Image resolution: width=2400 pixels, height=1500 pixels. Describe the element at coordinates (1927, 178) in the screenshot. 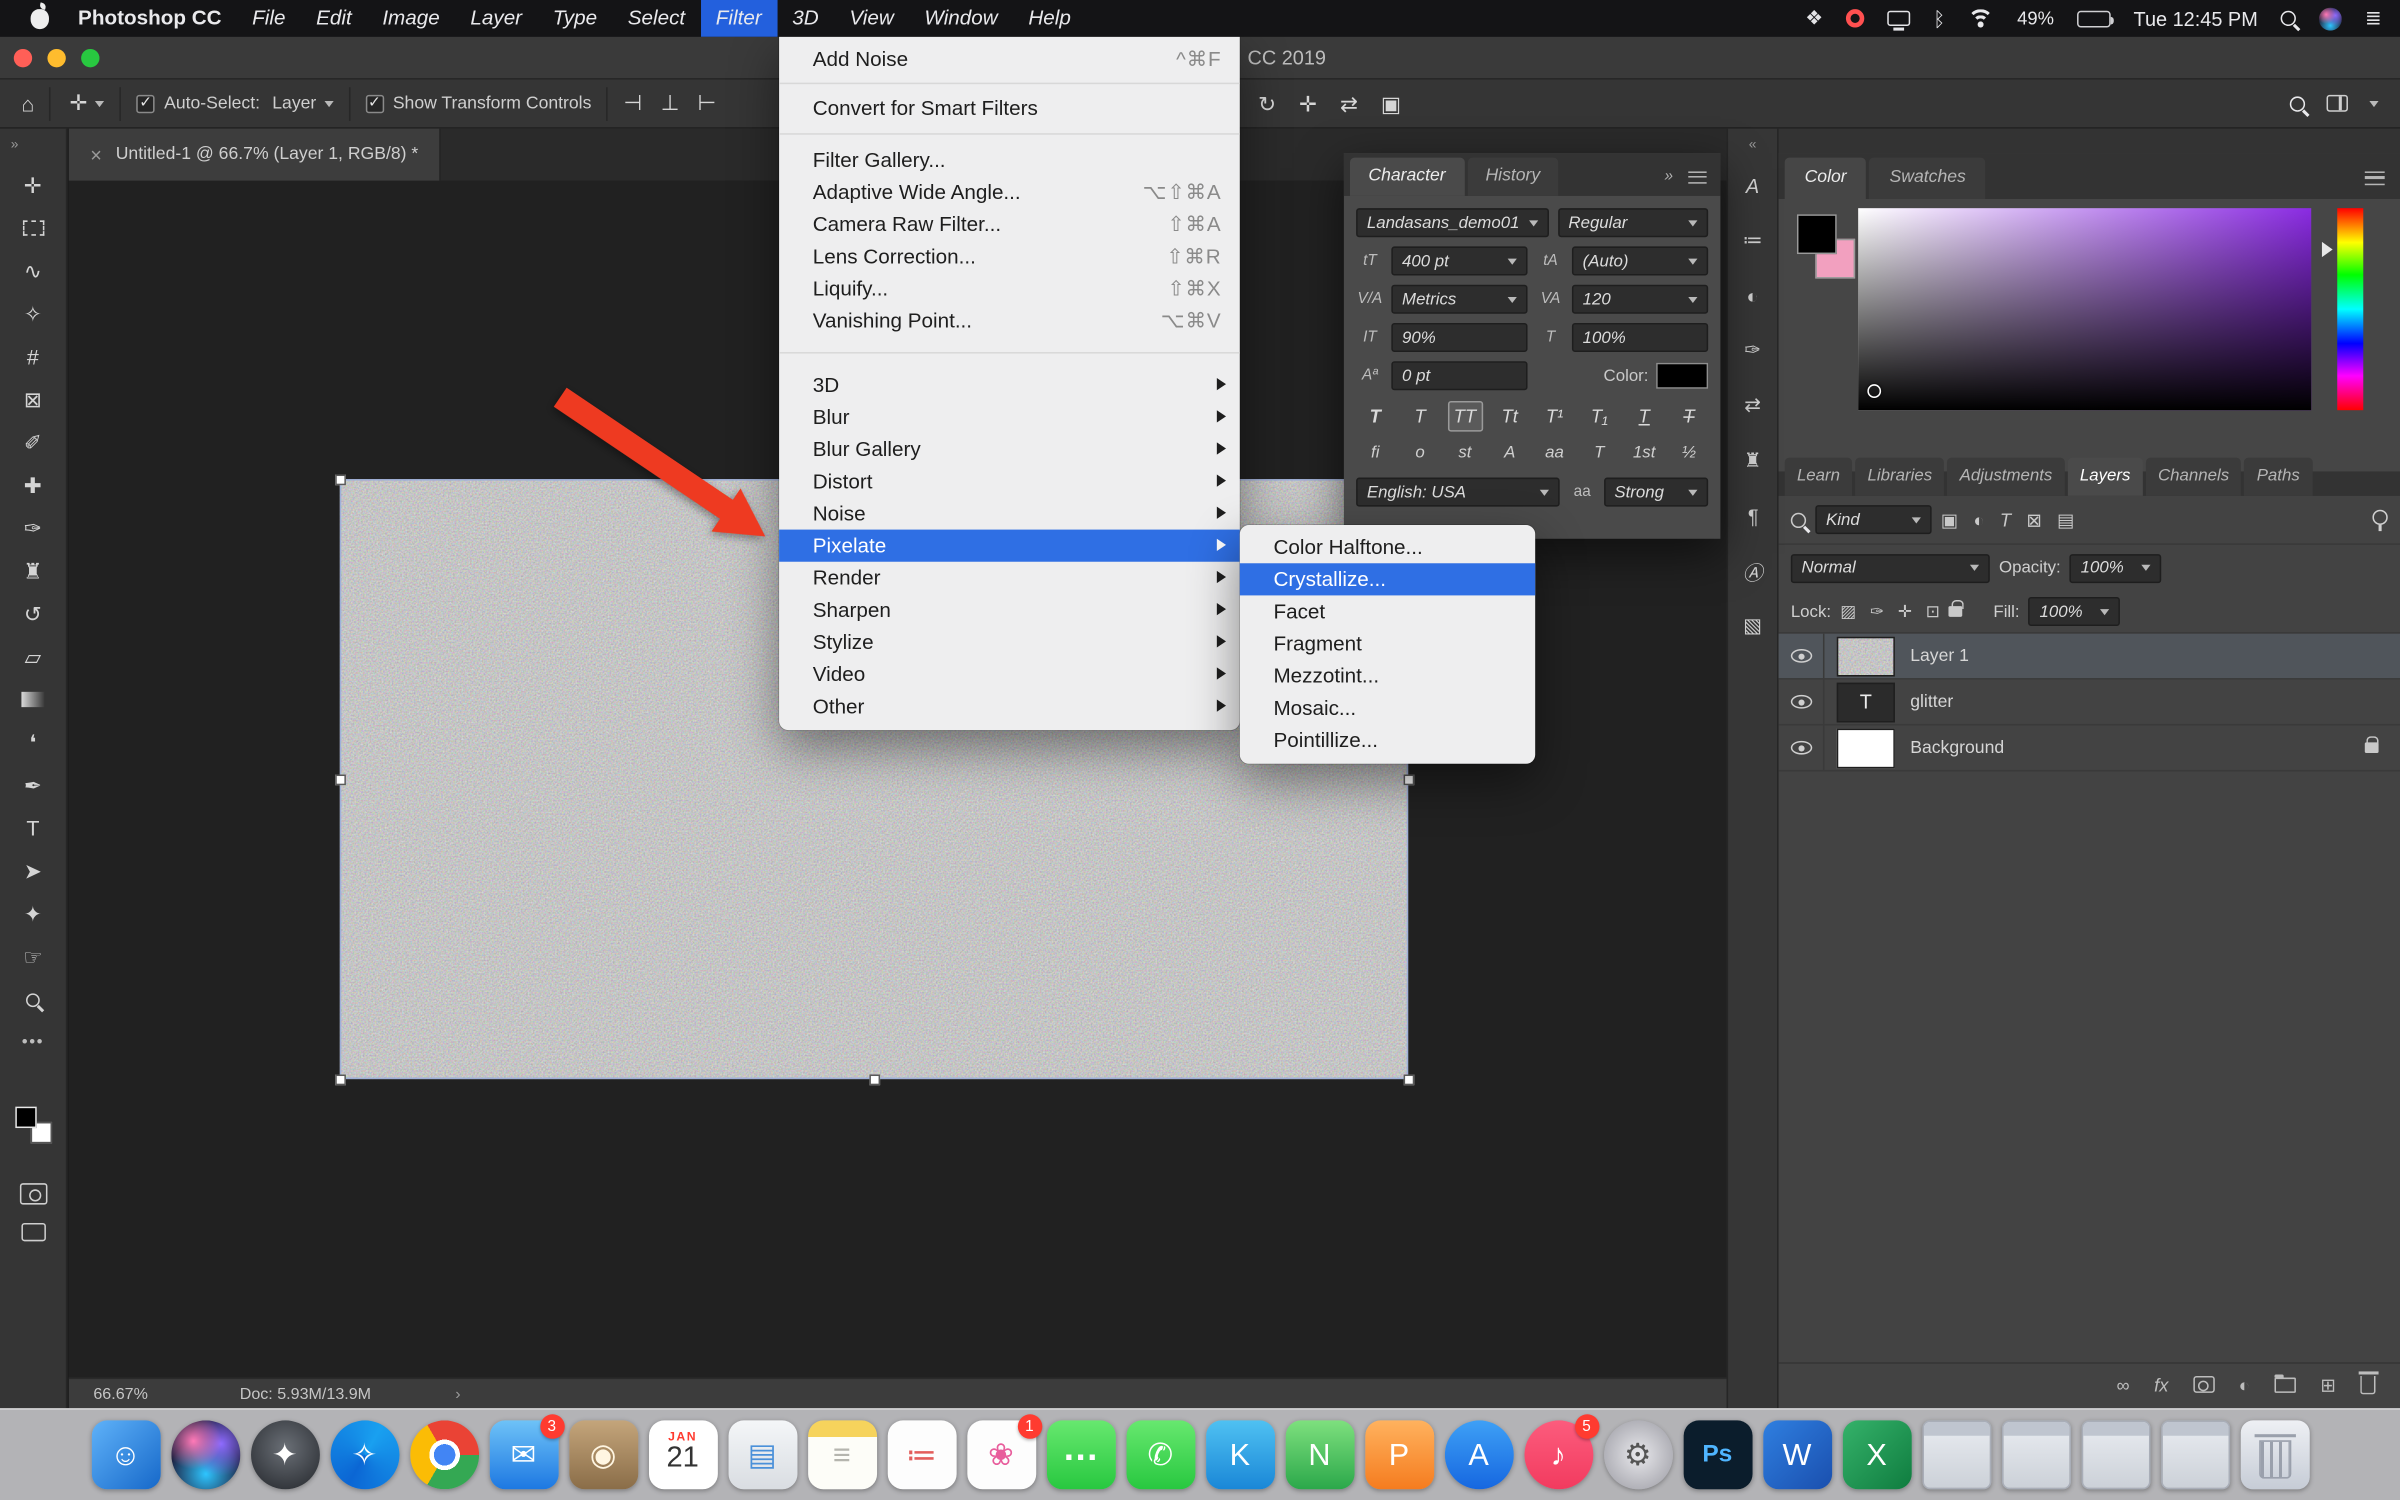

I see `tab-swatches: Swatches` at that location.